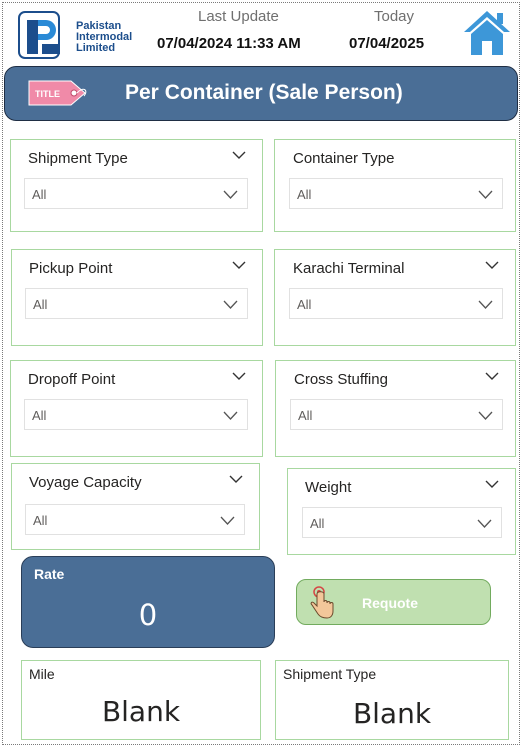  What do you see at coordinates (349, 268) in the screenshot?
I see `slicer-label: Karachi Terminal` at bounding box center [349, 268].